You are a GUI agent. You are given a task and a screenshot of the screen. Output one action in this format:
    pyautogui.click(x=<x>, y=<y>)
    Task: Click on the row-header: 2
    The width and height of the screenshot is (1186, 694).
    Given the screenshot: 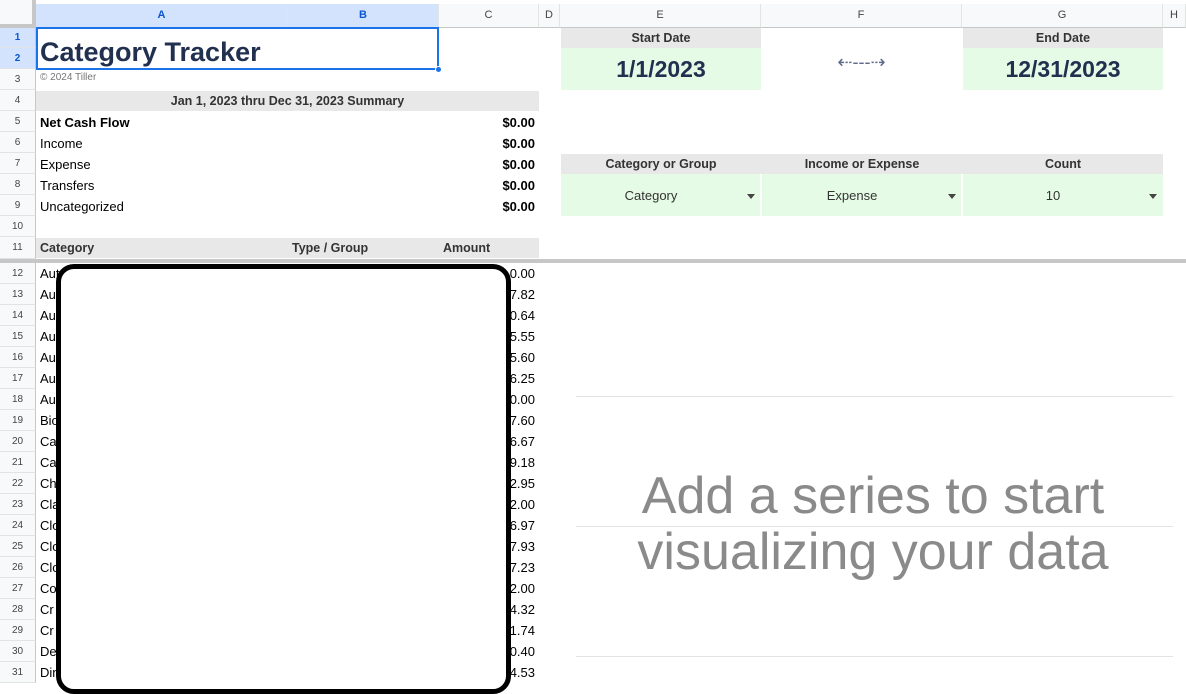 What is the action you would take?
    pyautogui.click(x=18, y=58)
    